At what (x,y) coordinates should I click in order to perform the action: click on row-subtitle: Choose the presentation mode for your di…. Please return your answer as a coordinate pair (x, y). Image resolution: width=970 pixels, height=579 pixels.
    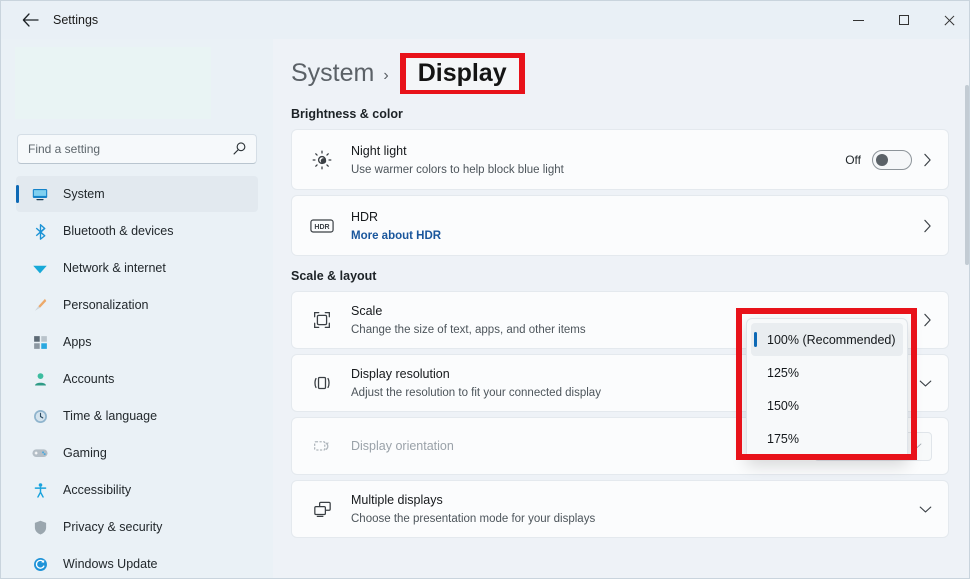
    Looking at the image, I should click on (473, 519).